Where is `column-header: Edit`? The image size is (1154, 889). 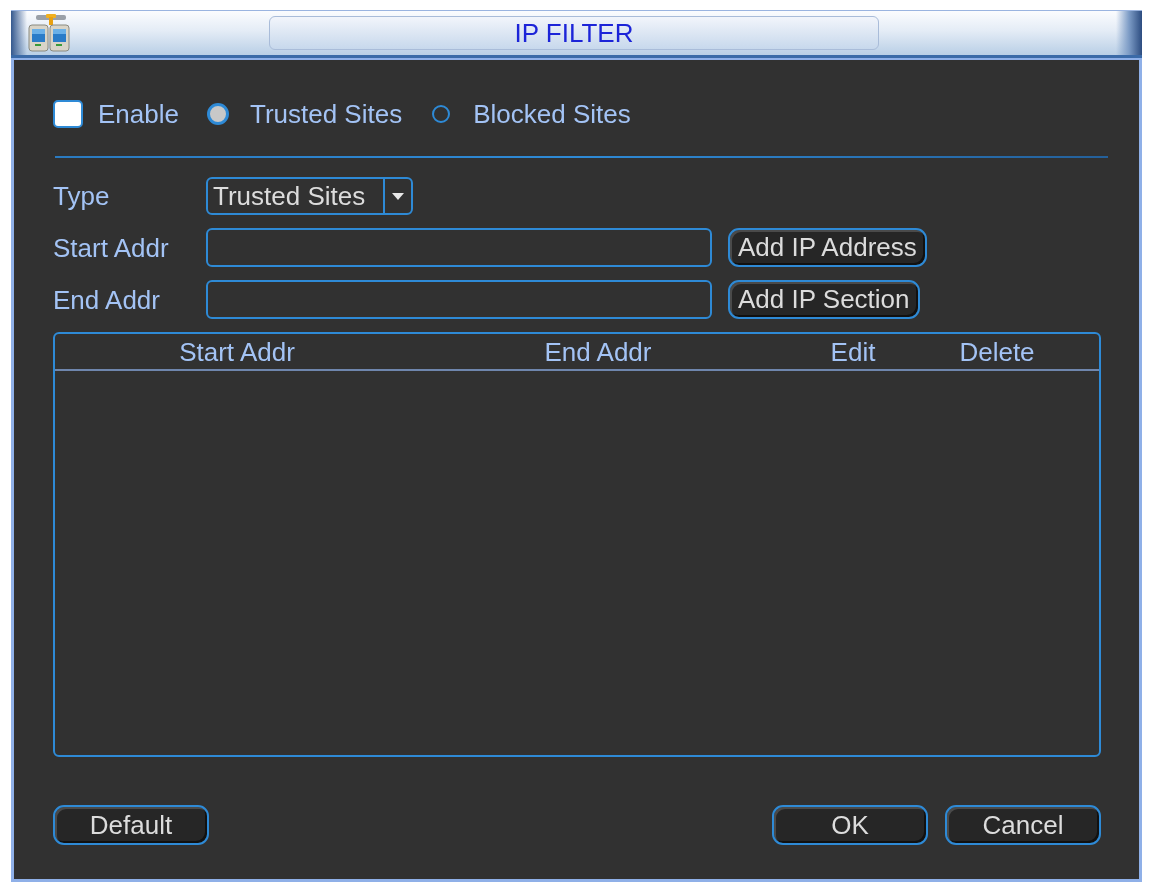 column-header: Edit is located at coordinates (853, 351).